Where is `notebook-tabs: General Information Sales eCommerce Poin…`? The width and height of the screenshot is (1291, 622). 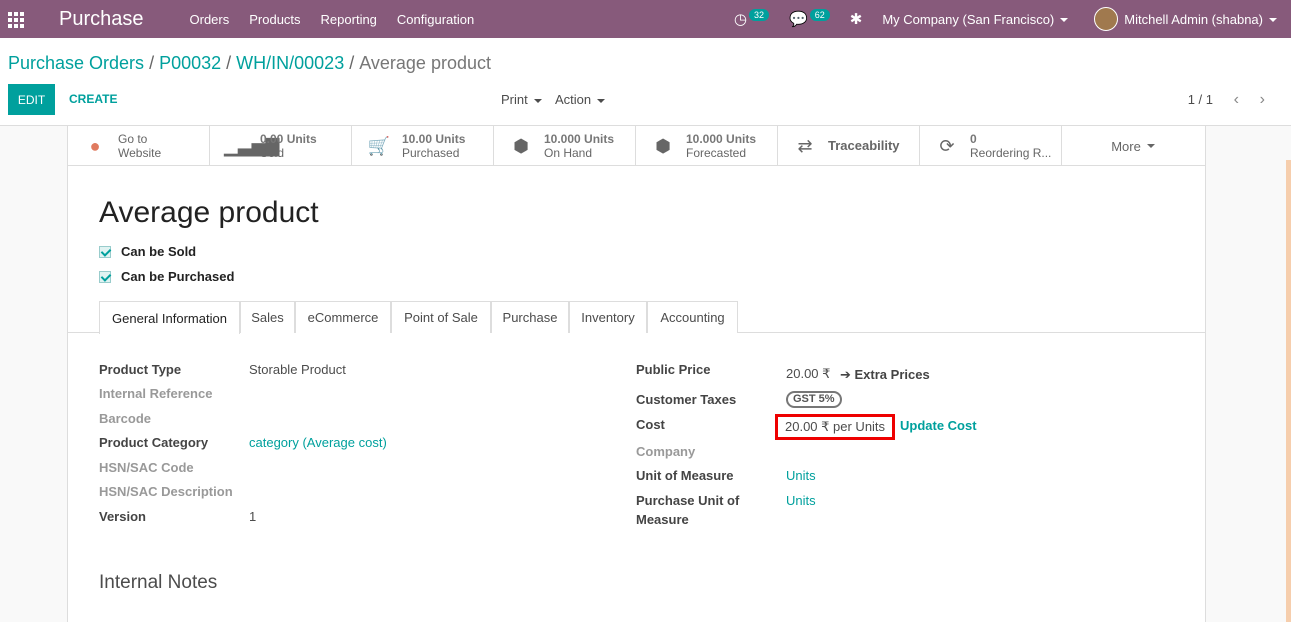
notebook-tabs: General Information Sales eCommerce Poin… is located at coordinates (636, 317).